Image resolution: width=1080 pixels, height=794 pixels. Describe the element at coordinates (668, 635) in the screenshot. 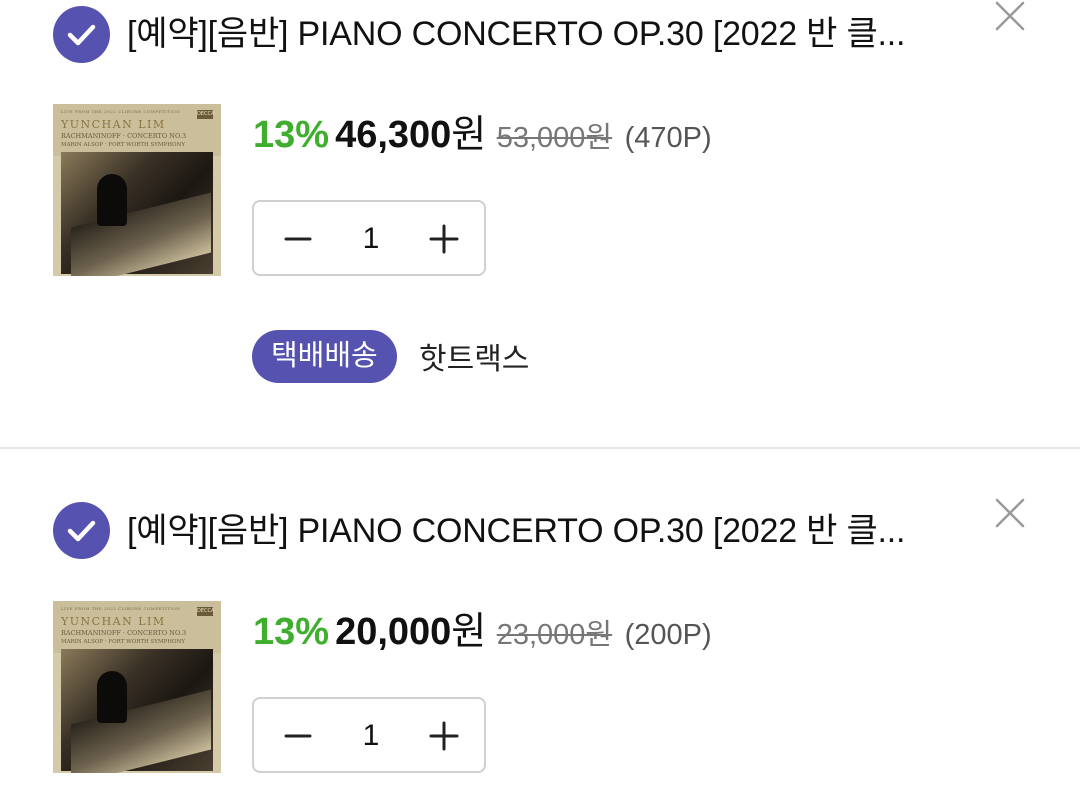

I see `reward-points: (200P)` at that location.